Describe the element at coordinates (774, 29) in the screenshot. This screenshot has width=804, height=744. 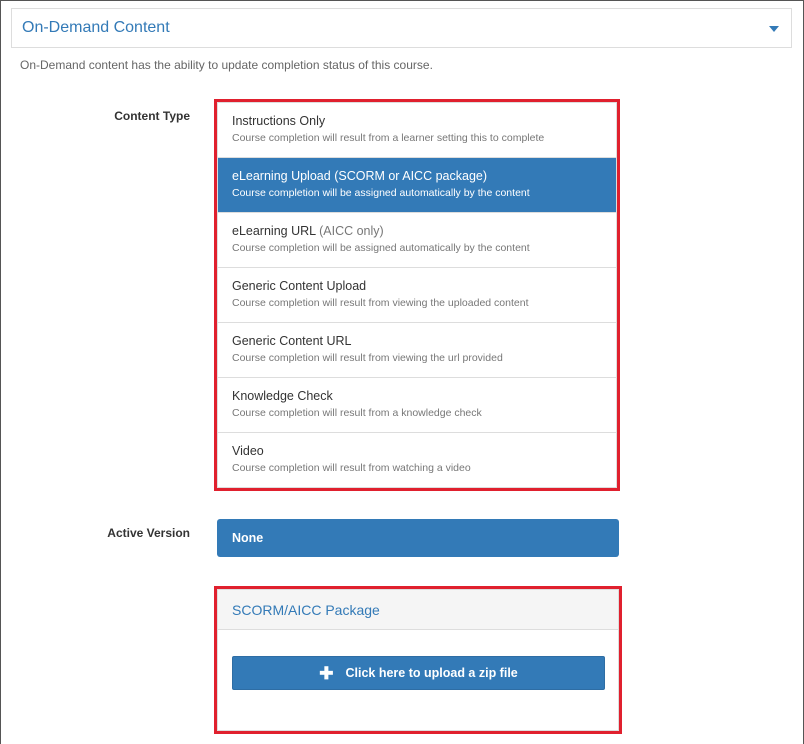
I see `caret-down-icon` at that location.